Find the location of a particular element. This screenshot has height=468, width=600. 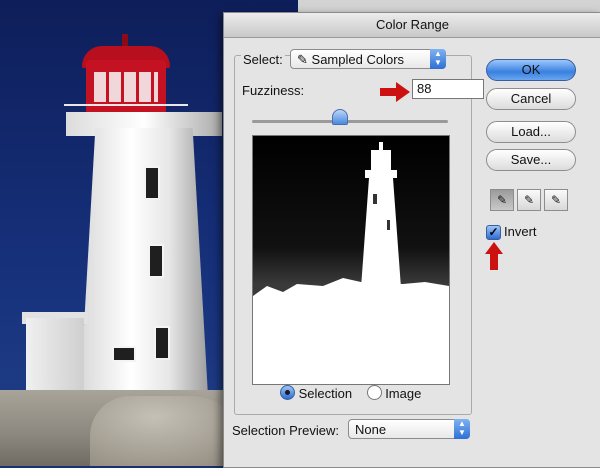

selection-radio-label: Selection is located at coordinates (325, 393).